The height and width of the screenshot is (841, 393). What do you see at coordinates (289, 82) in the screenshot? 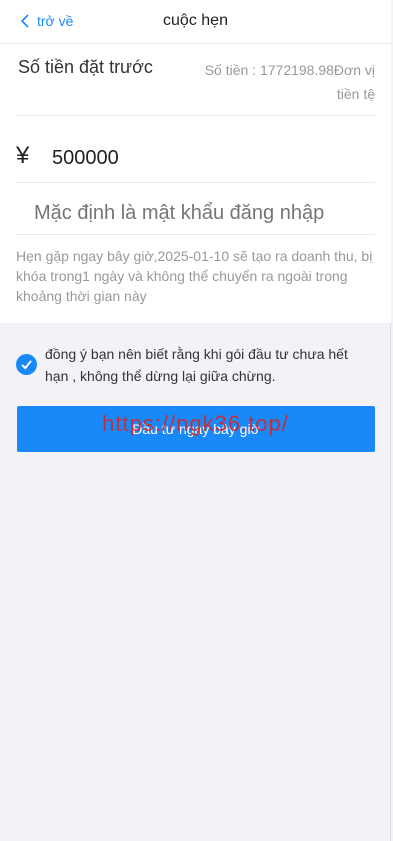
I see `balance-text: Số tiền : 1772198.98Đơn vị tiền tệ` at bounding box center [289, 82].